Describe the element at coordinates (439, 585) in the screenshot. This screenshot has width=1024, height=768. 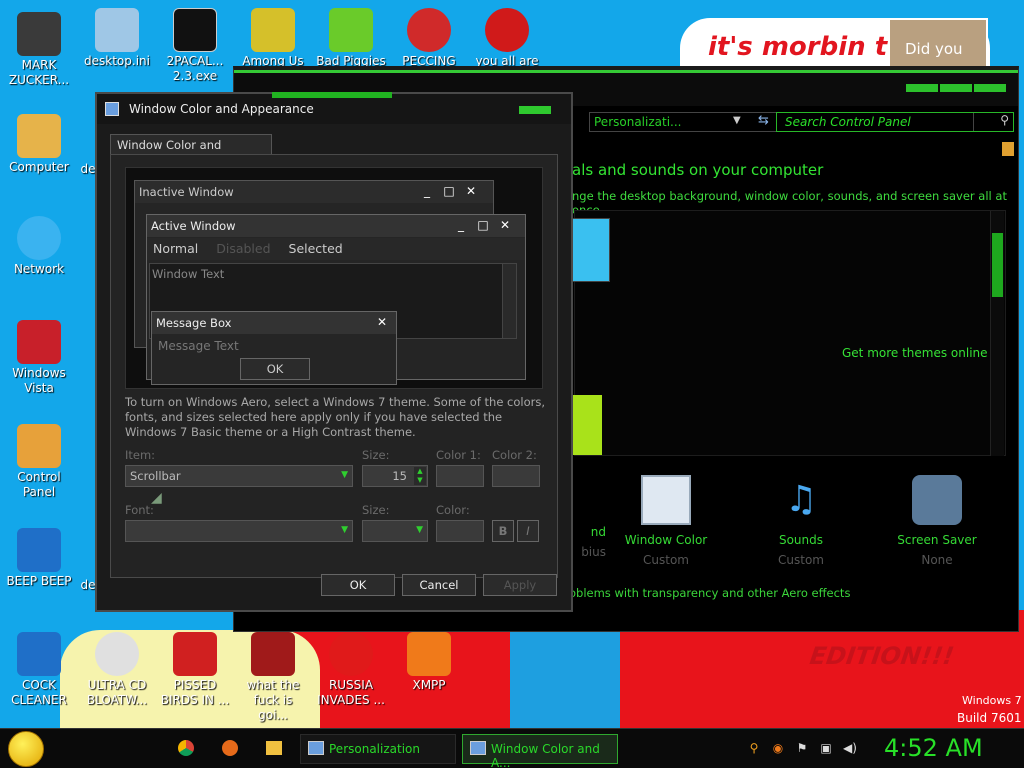
I see `cancel-button: Cancel` at that location.